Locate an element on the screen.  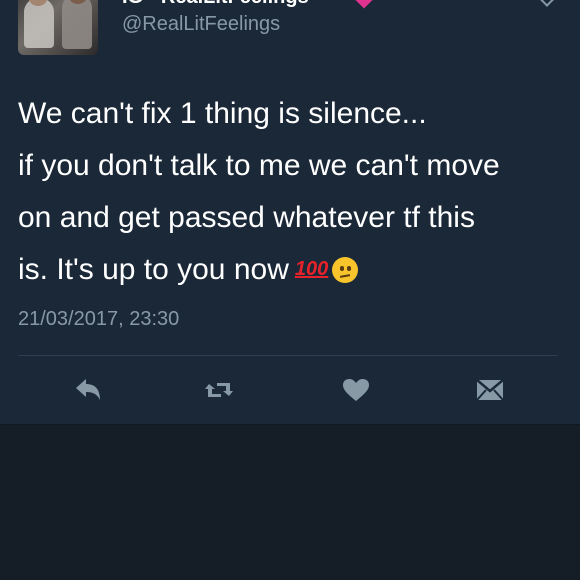
heart-icon is located at coordinates (356, 390).